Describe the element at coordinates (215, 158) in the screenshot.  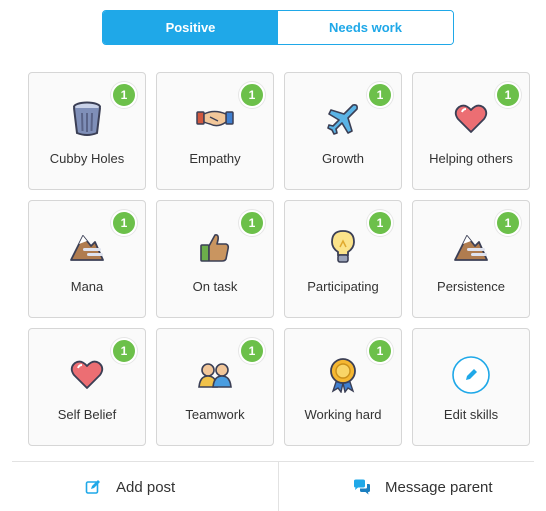
I see `skill-label: Empathy` at that location.